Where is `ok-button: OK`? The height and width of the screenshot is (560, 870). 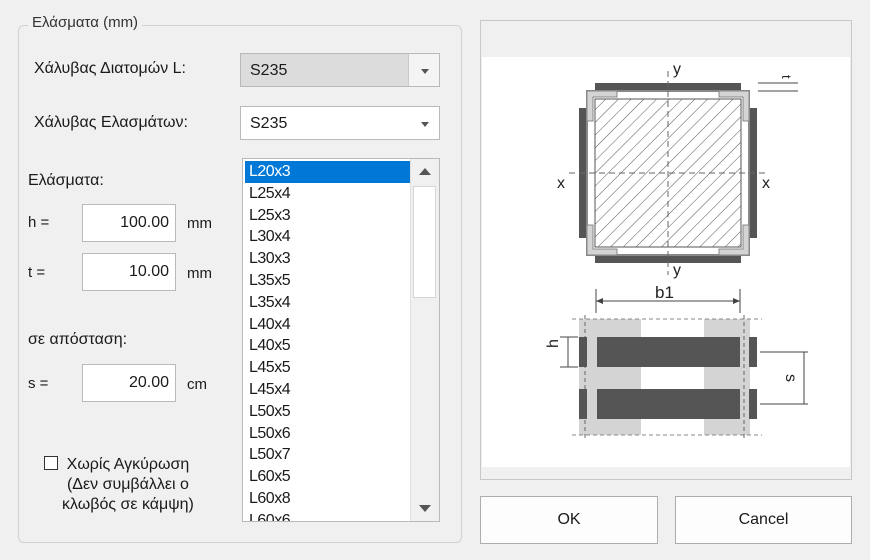
ok-button: OK is located at coordinates (569, 520).